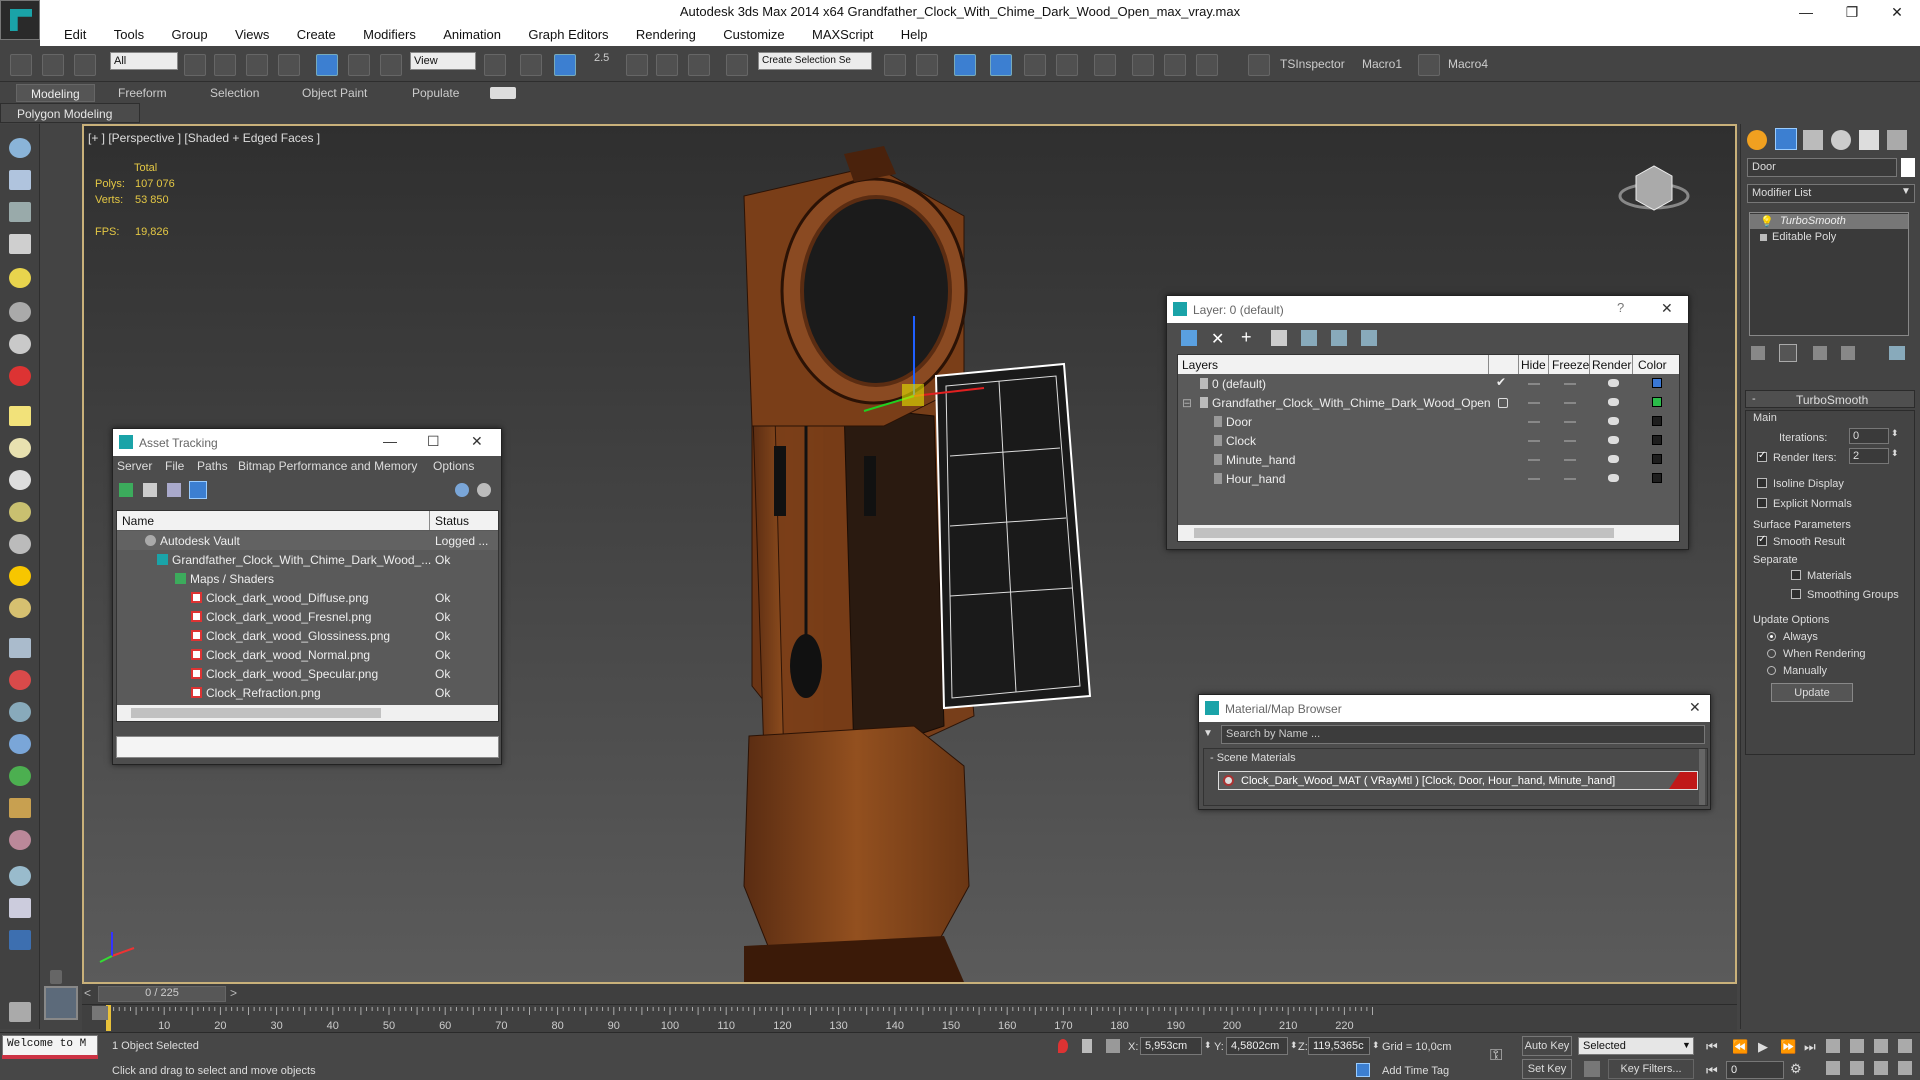 Image resolution: width=1920 pixels, height=1080 pixels. Describe the element at coordinates (1895, 433) in the screenshot. I see `spinner-arrows-icon: ⬍` at that location.